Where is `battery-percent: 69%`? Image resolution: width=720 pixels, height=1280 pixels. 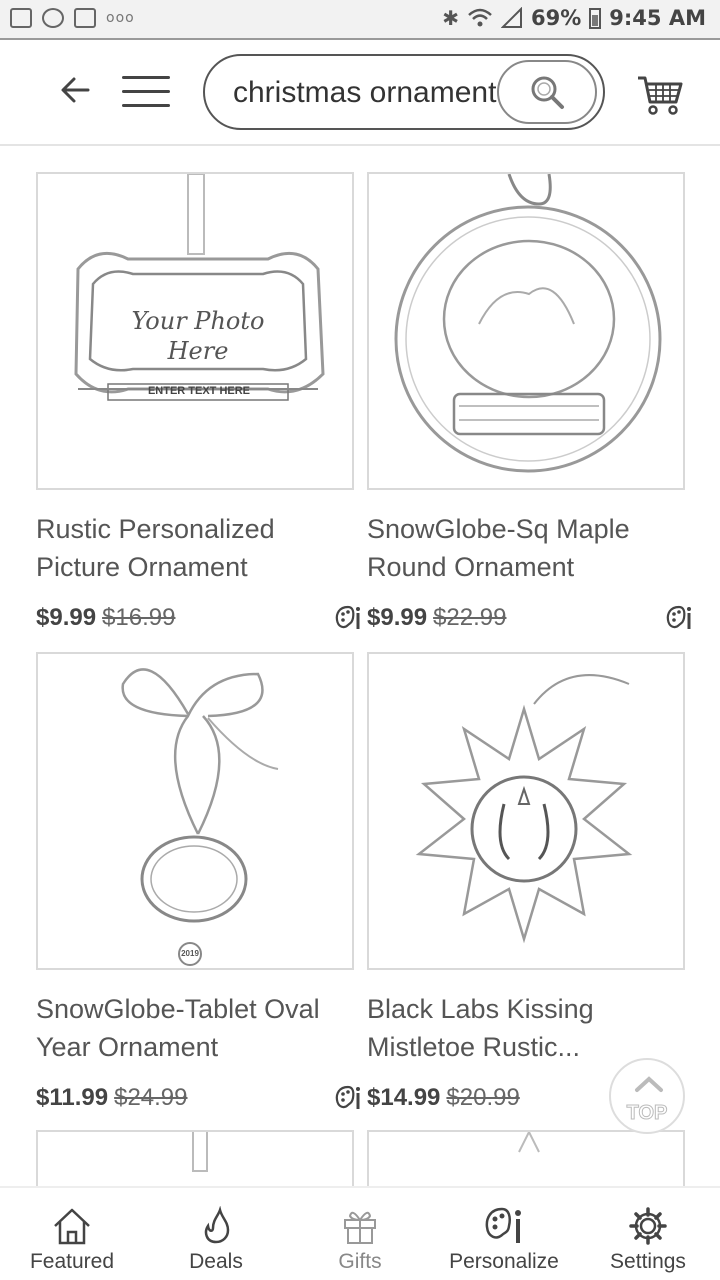 battery-percent: 69% is located at coordinates (556, 18).